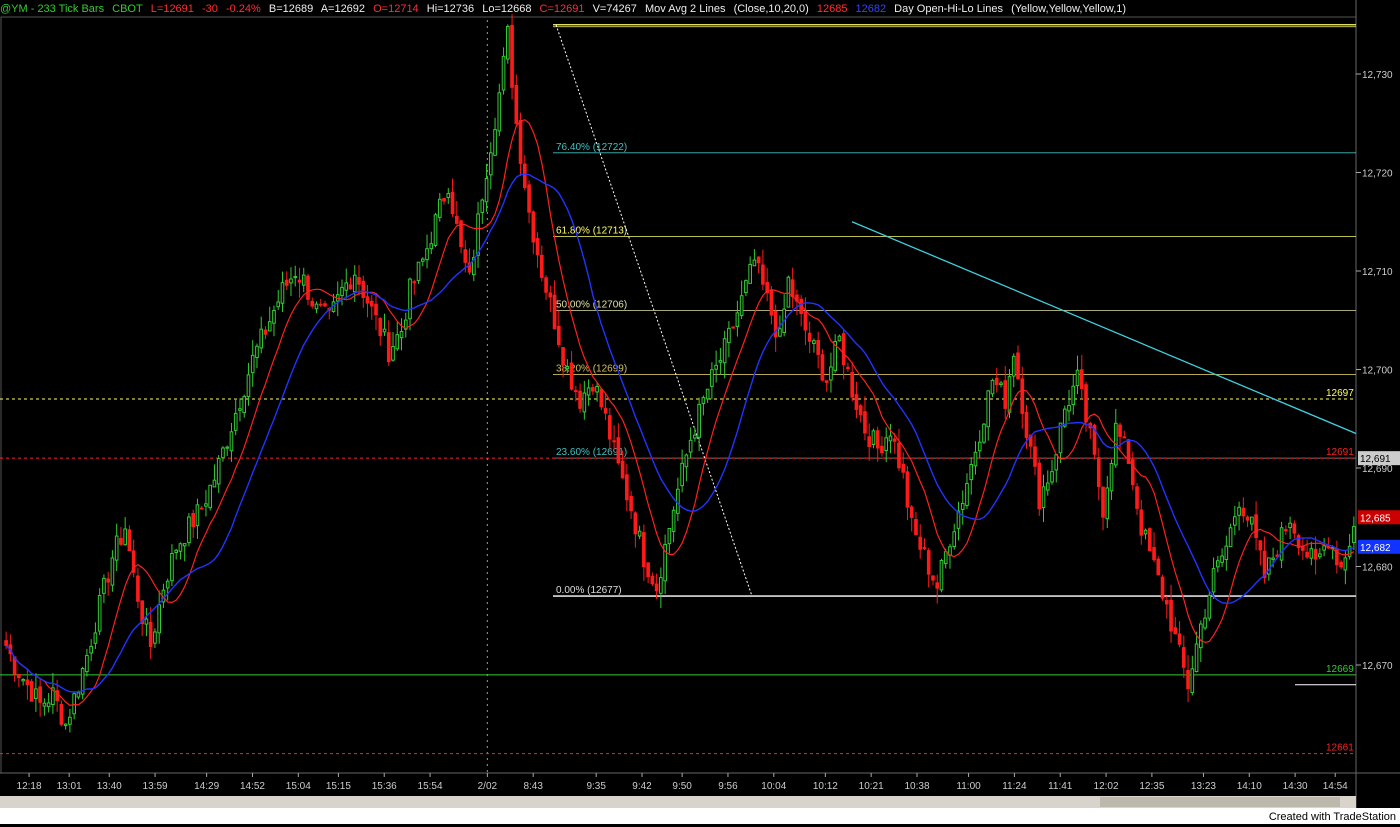  What do you see at coordinates (155, 786) in the screenshot?
I see `x-tick-label: 13:59` at bounding box center [155, 786].